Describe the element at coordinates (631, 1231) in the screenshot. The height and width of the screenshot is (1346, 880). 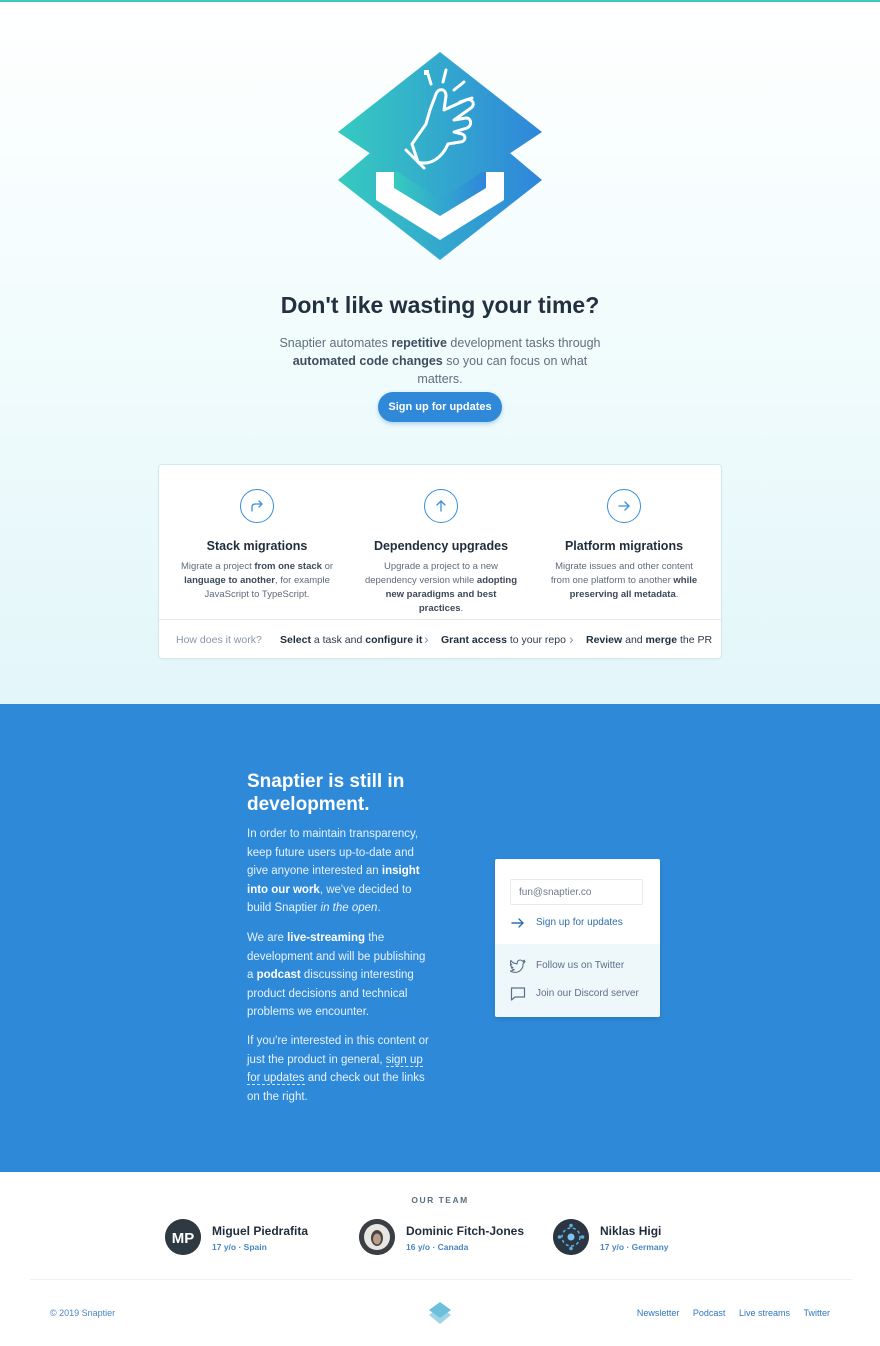
I see `member-name: Niklas Higi` at that location.